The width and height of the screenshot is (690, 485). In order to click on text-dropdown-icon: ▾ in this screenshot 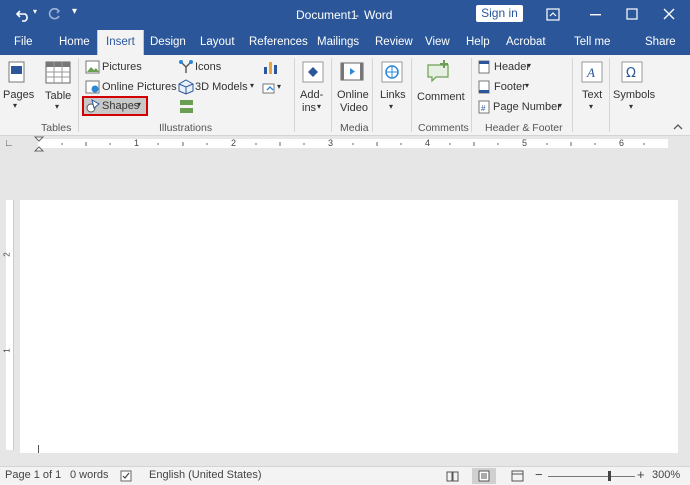, I will do `click(591, 106)`.